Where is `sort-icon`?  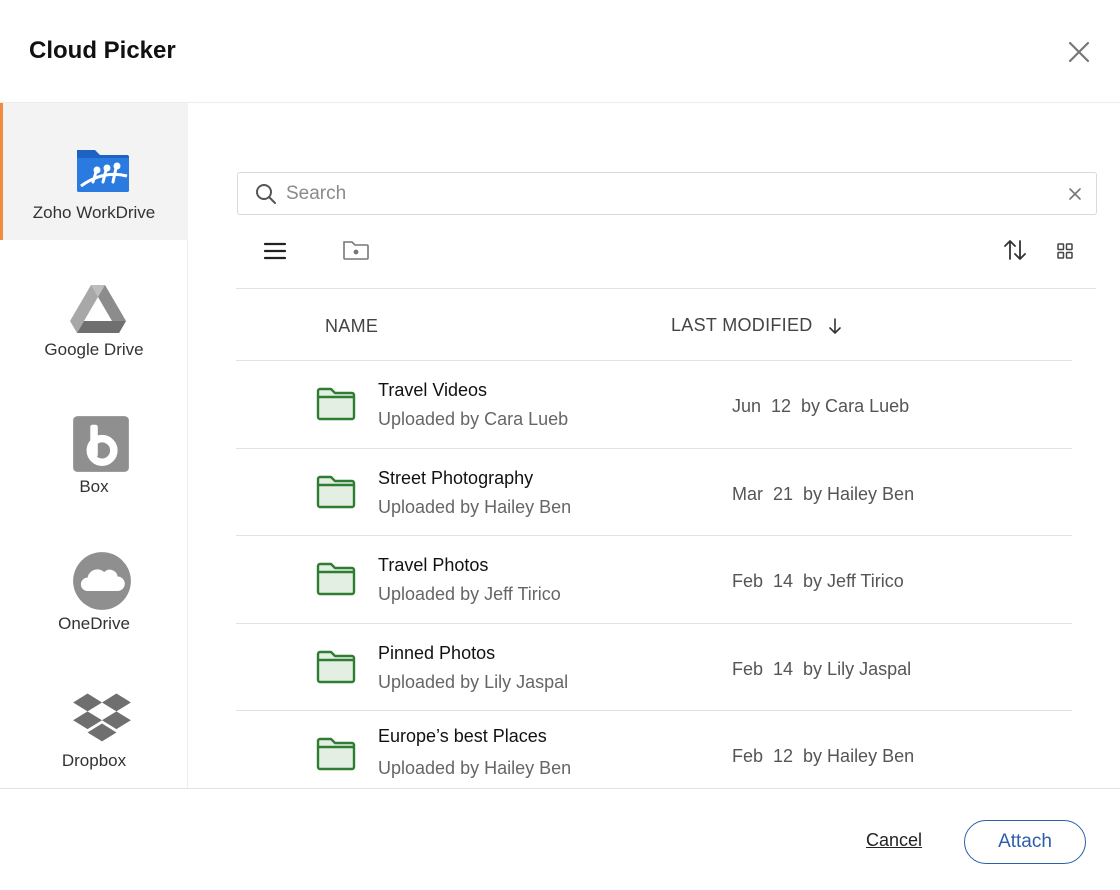
sort-icon is located at coordinates (1015, 250).